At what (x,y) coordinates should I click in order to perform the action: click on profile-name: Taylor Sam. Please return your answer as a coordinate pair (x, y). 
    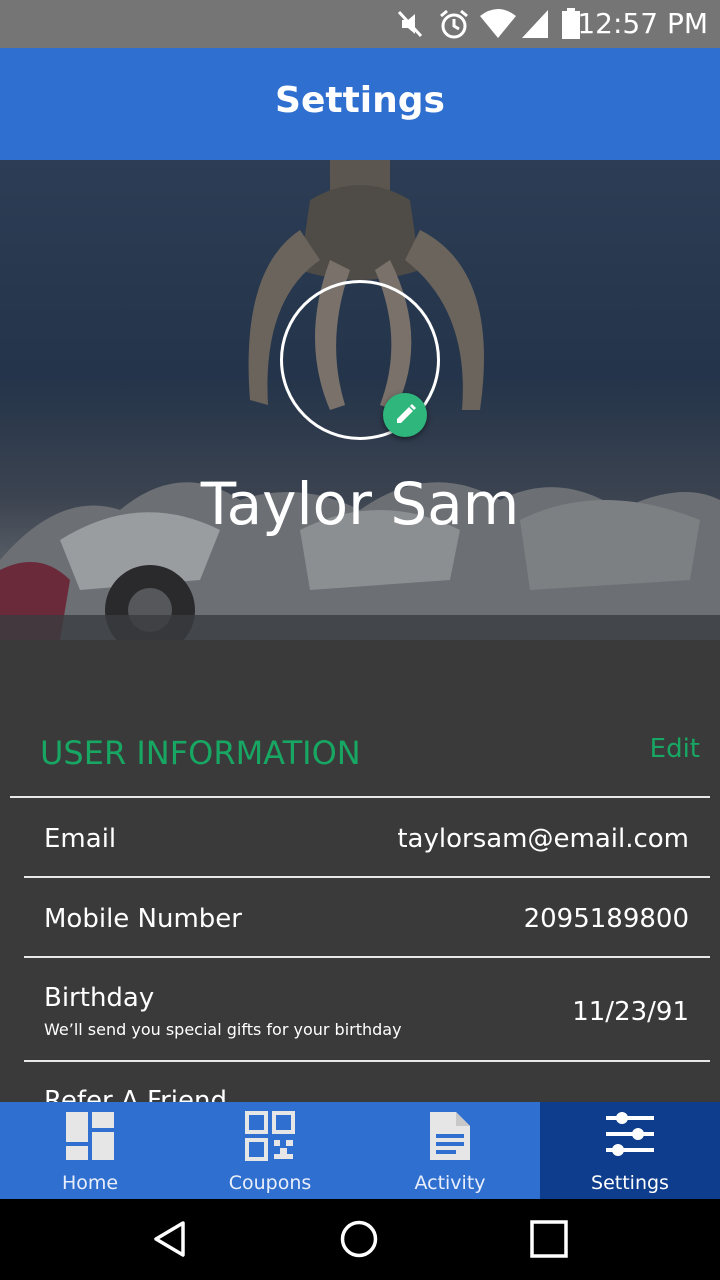
    Looking at the image, I should click on (360, 504).